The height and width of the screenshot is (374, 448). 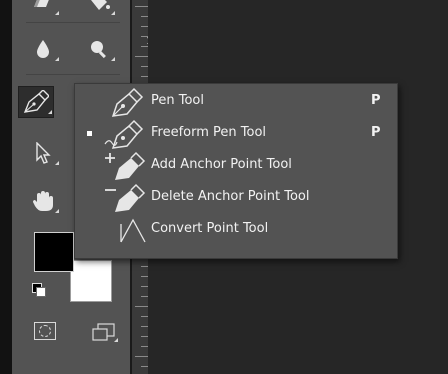 I want to click on left-edge-strip, so click(x=6, y=187).